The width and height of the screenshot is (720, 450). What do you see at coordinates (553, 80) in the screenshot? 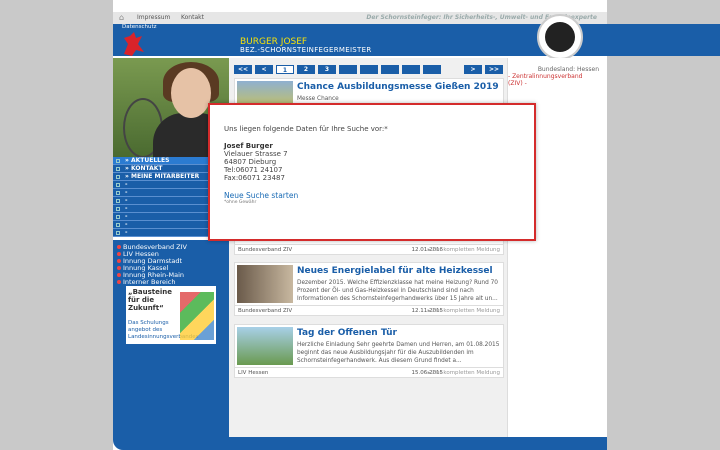
I see `association-link: - Zentralinnungsverband (ZIV) -` at bounding box center [553, 80].